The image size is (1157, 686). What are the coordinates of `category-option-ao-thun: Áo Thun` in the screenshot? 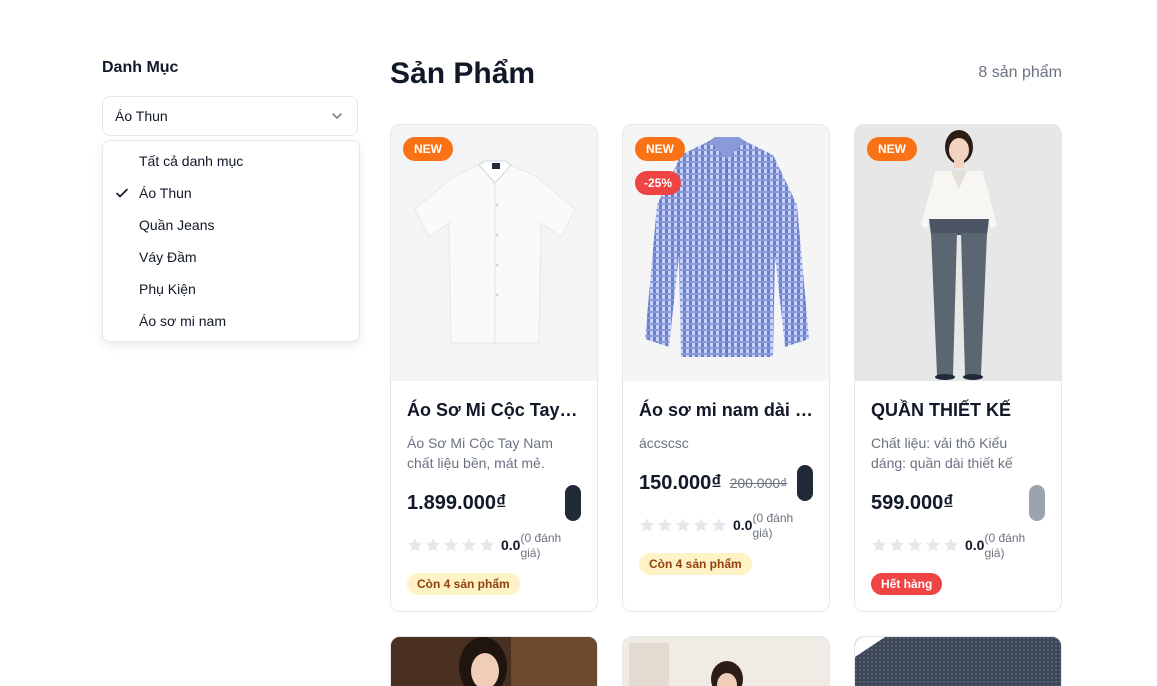 It's located at (231, 193).